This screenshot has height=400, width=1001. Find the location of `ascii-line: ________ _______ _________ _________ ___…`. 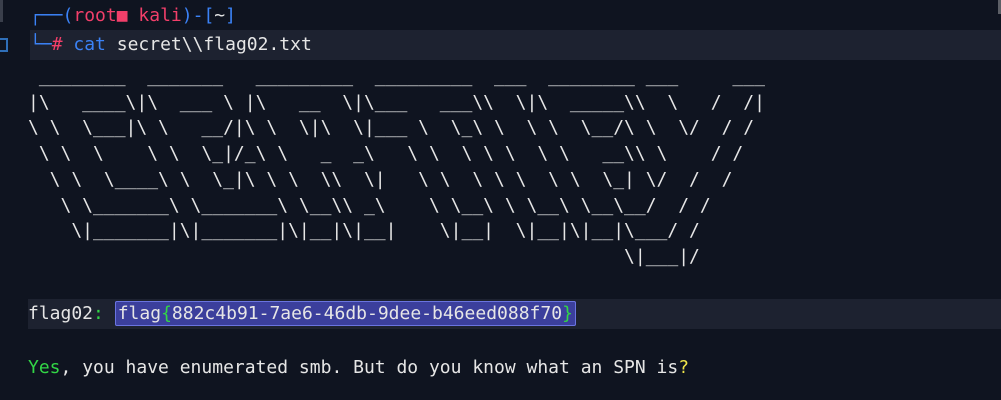

ascii-line: ________ _______ _________ _________ ___… is located at coordinates (396, 76).